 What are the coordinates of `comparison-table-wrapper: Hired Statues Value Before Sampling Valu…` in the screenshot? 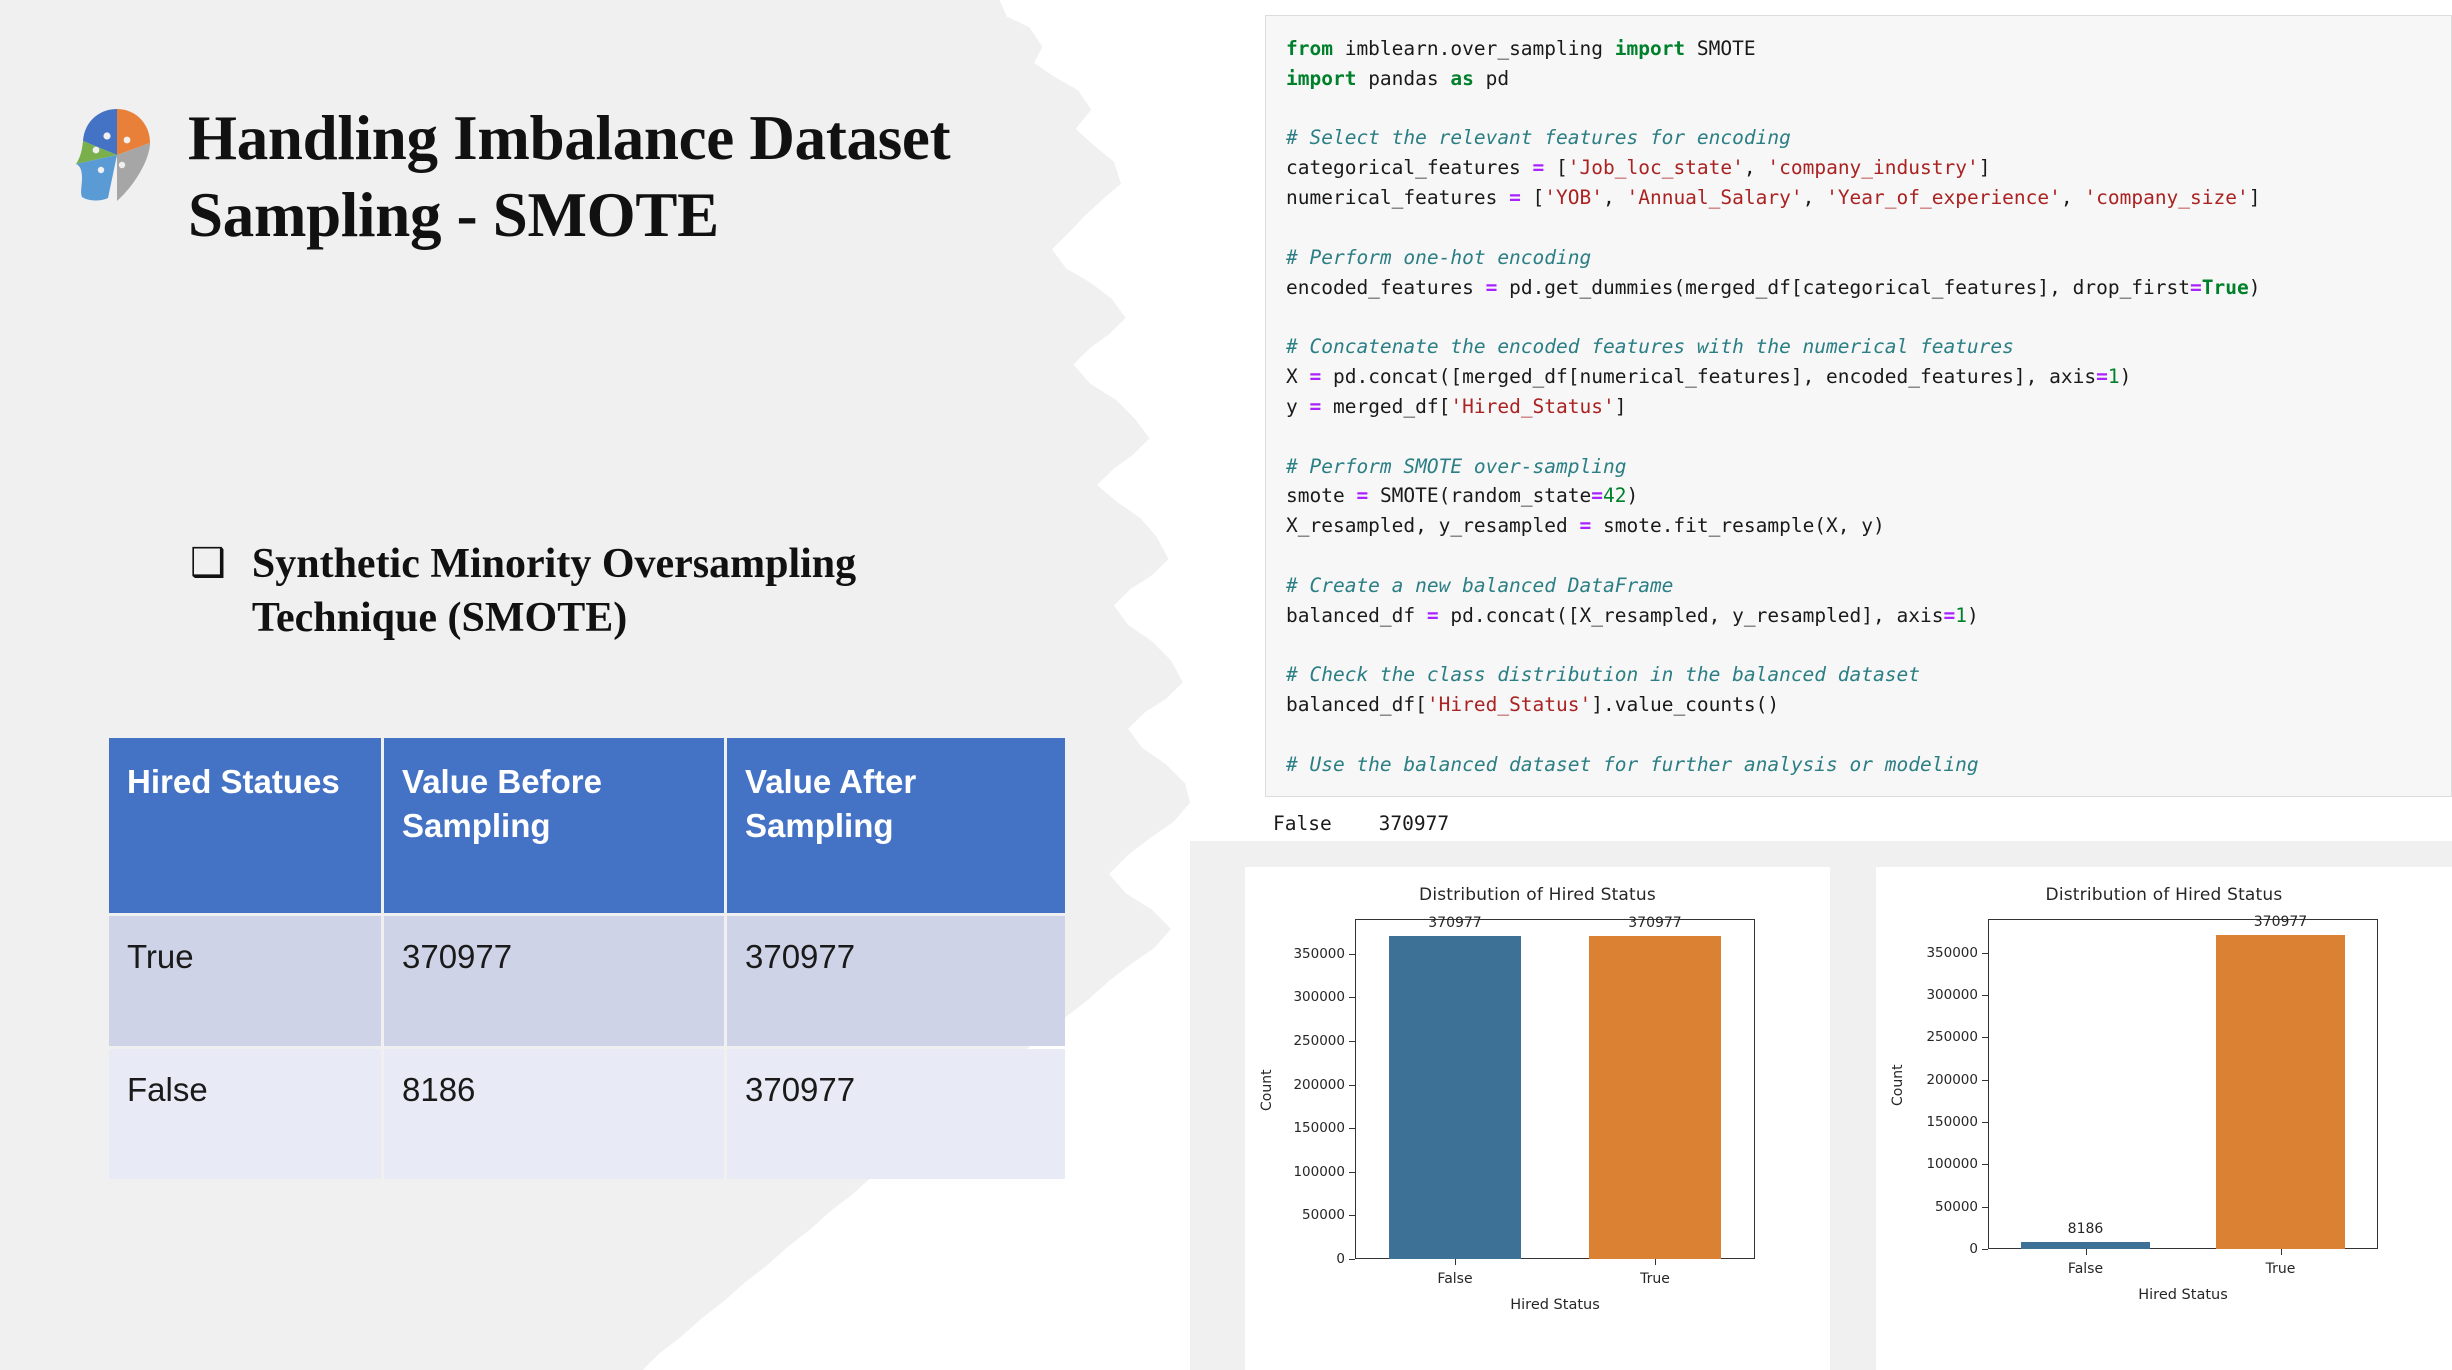 It's located at (586, 958).